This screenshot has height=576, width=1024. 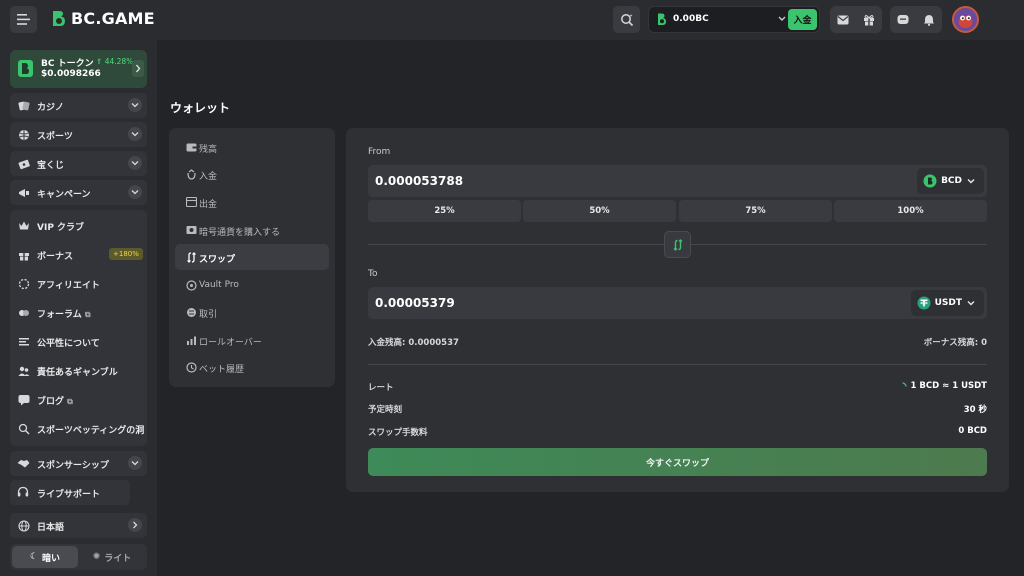 I want to click on rate-value-text: 1 BCD ≈ 1 USDT, so click(x=948, y=386).